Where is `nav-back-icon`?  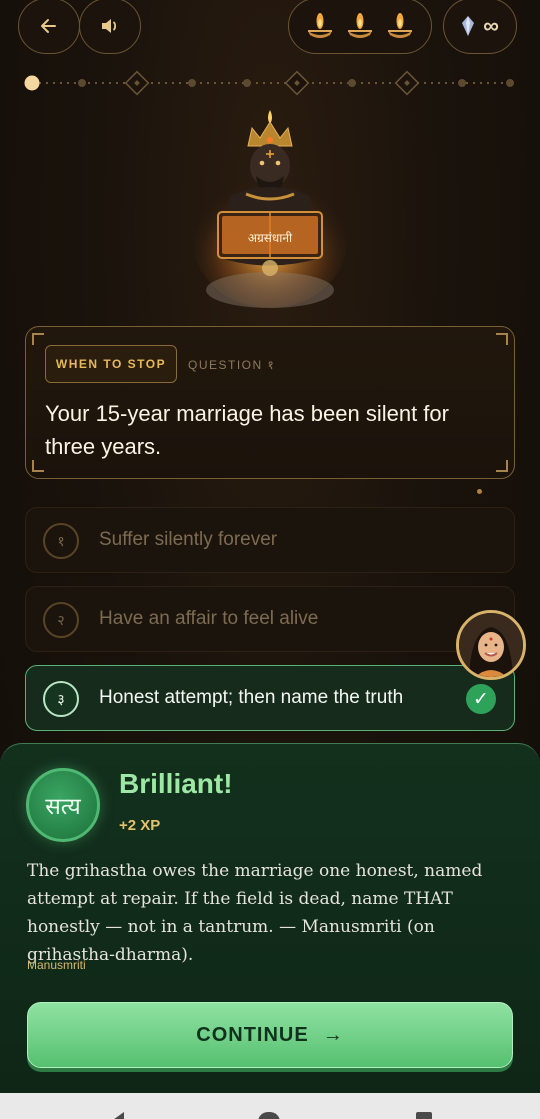
nav-back-icon is located at coordinates (117, 1115).